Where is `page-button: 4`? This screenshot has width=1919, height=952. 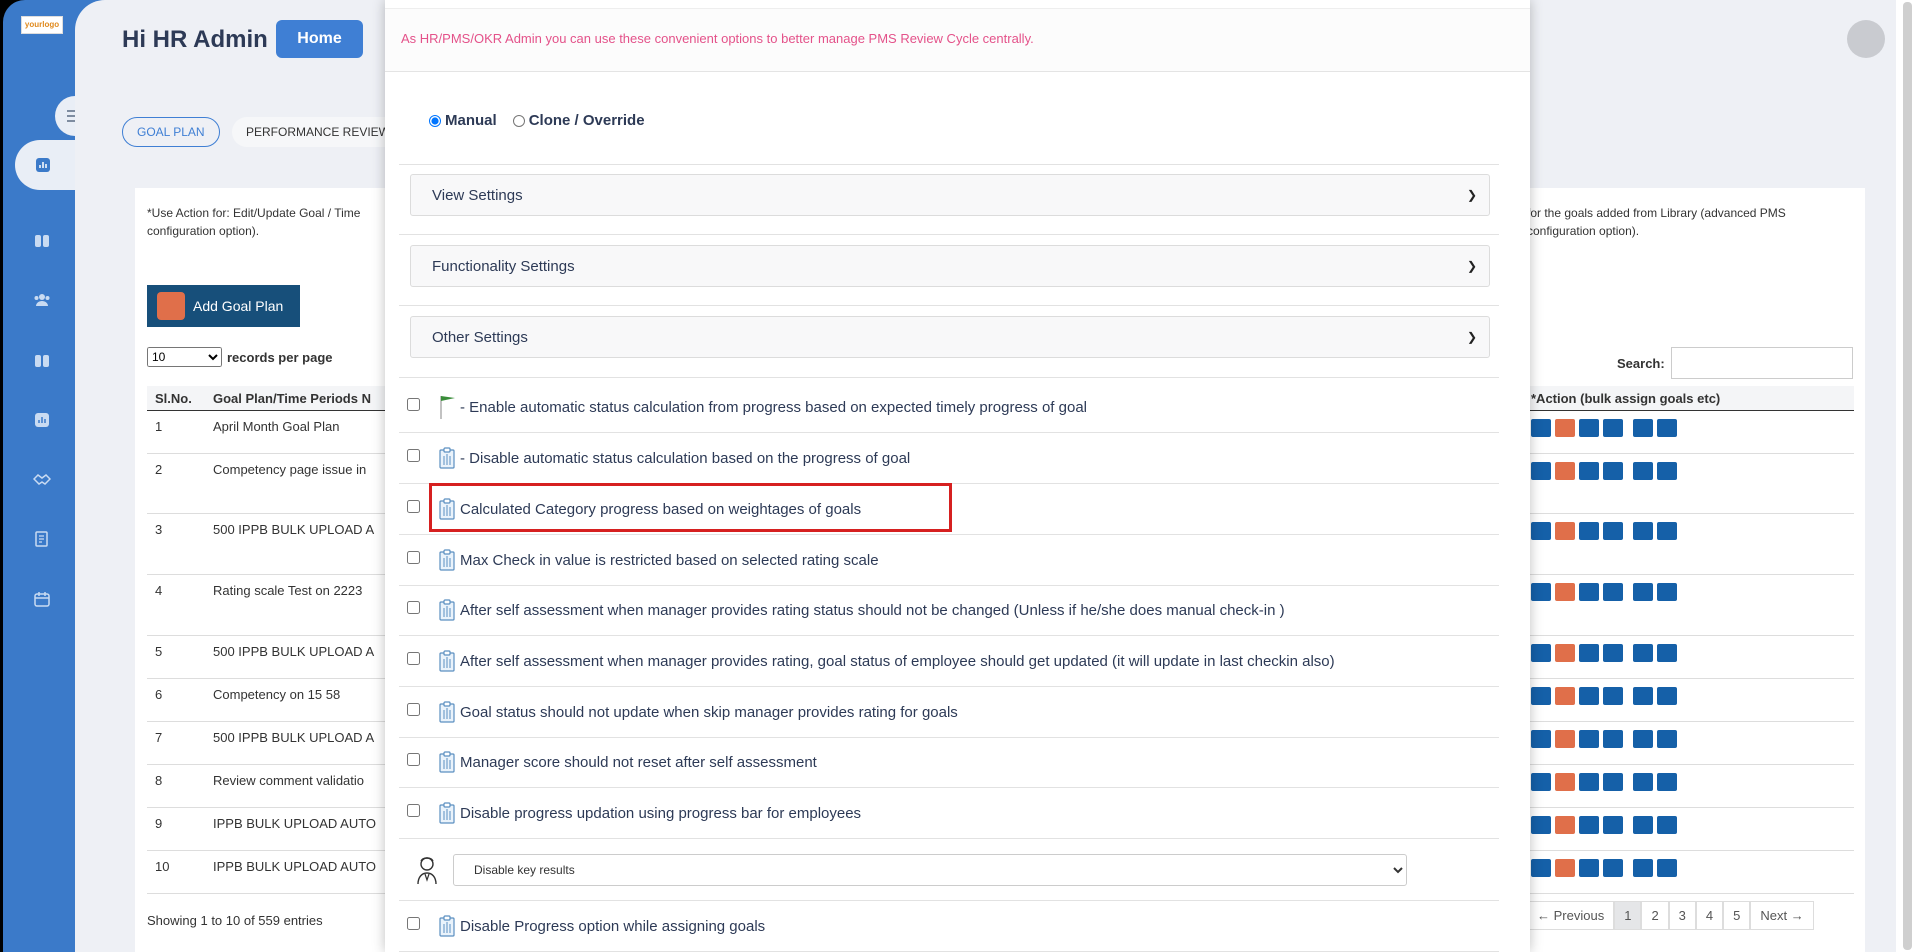
page-button: 4 is located at coordinates (1709, 915).